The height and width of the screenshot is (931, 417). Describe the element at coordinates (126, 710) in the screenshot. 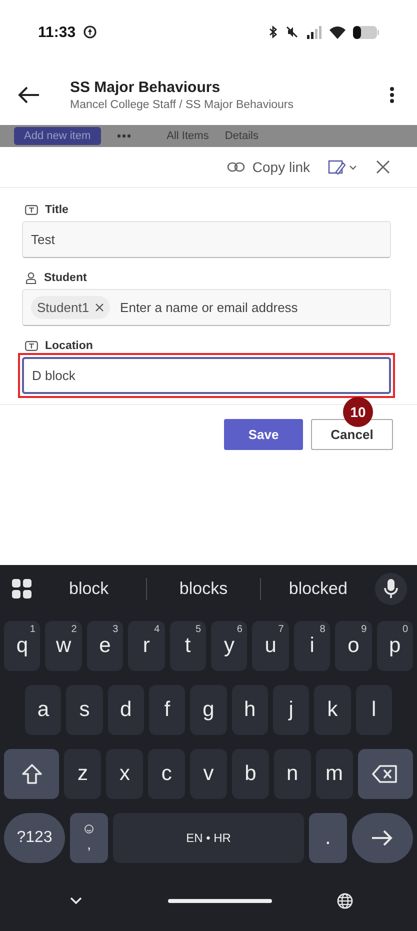

I see `letter-key: d` at that location.